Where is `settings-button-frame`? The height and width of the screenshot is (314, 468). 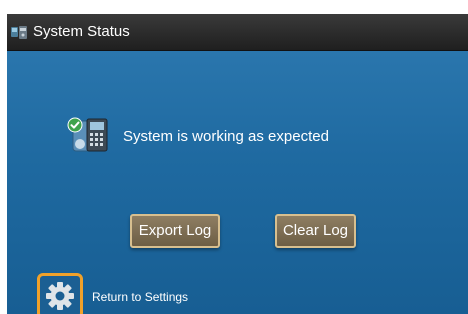 settings-button-frame is located at coordinates (60, 293).